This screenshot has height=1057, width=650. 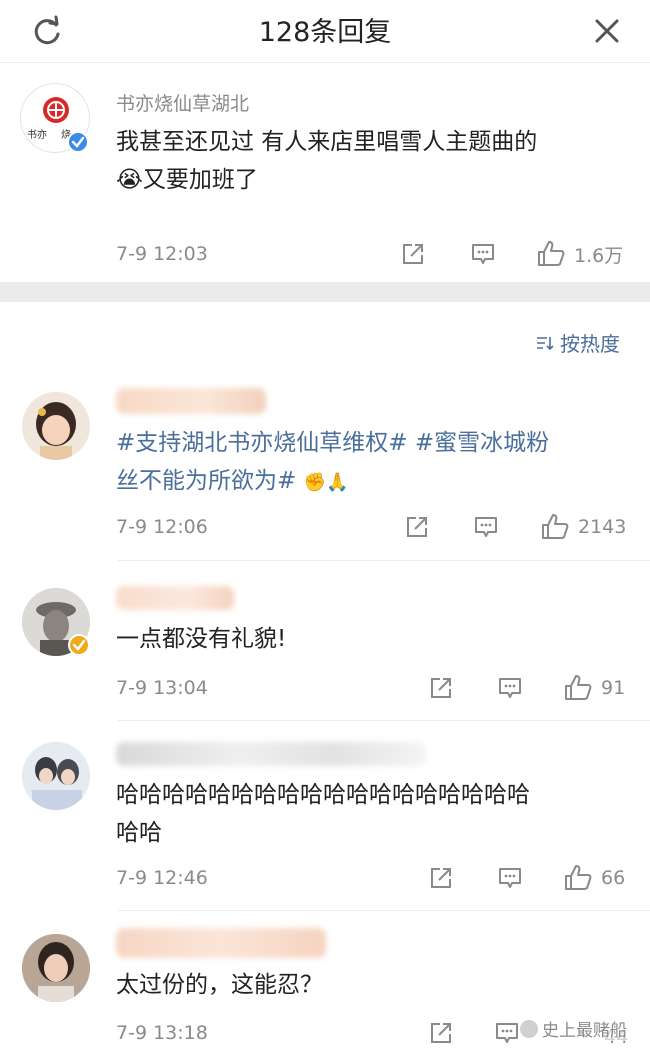 What do you see at coordinates (613, 878) in the screenshot?
I see `like-count: 66` at bounding box center [613, 878].